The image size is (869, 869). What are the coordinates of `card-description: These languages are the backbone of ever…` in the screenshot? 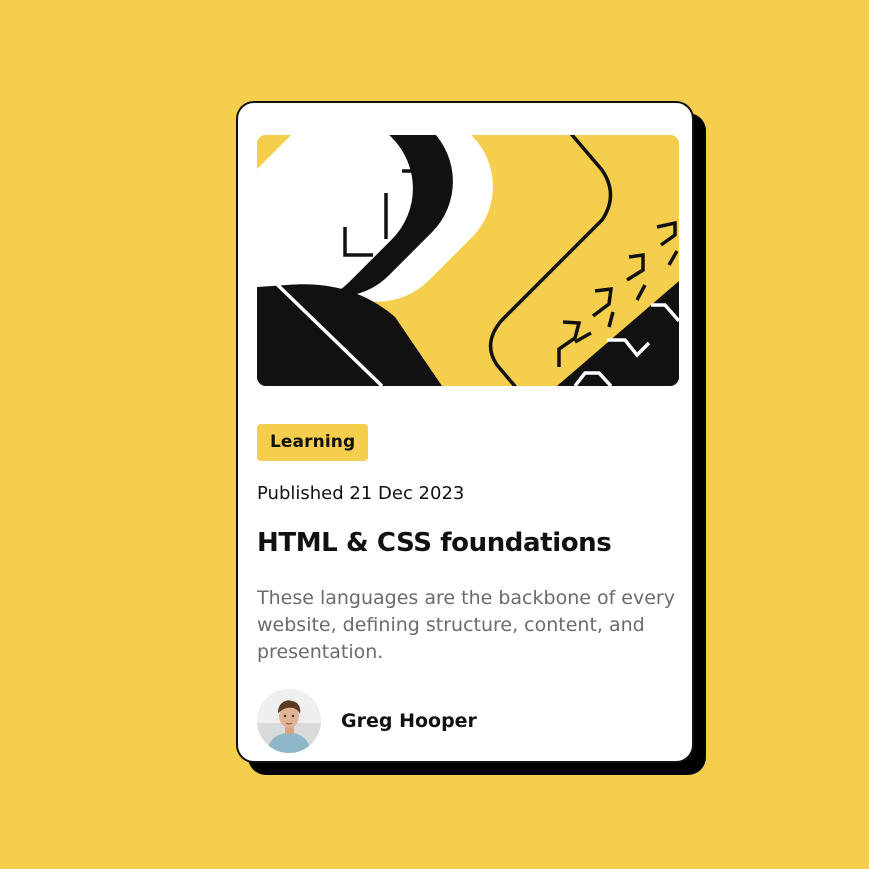 It's located at (466, 625).